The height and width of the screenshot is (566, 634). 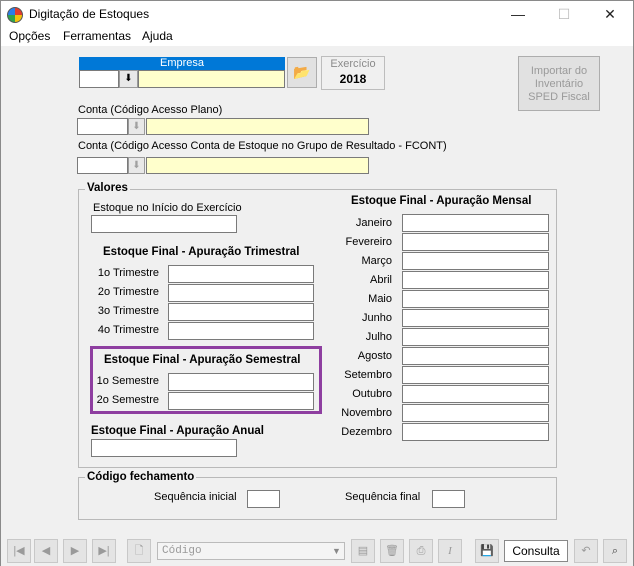 What do you see at coordinates (164, 224) in the screenshot?
I see `estoque-inicio-input` at bounding box center [164, 224].